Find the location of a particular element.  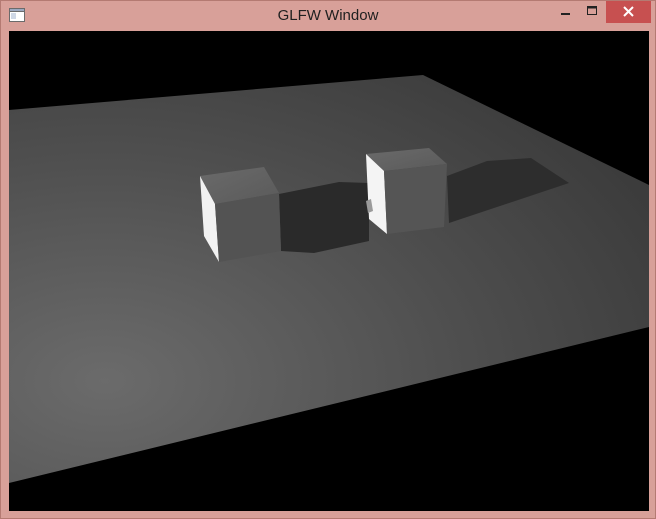

cube-shadow-left is located at coordinates (324, 217).